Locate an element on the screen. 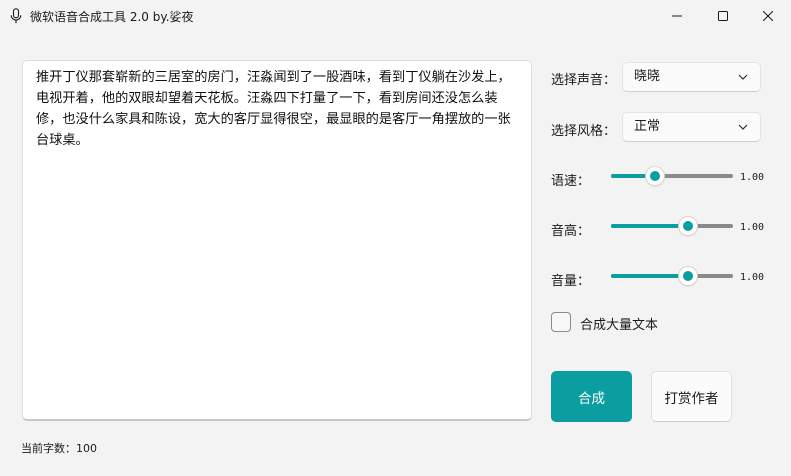 The image size is (791, 476). pitch-value: 1.00 is located at coordinates (752, 227).